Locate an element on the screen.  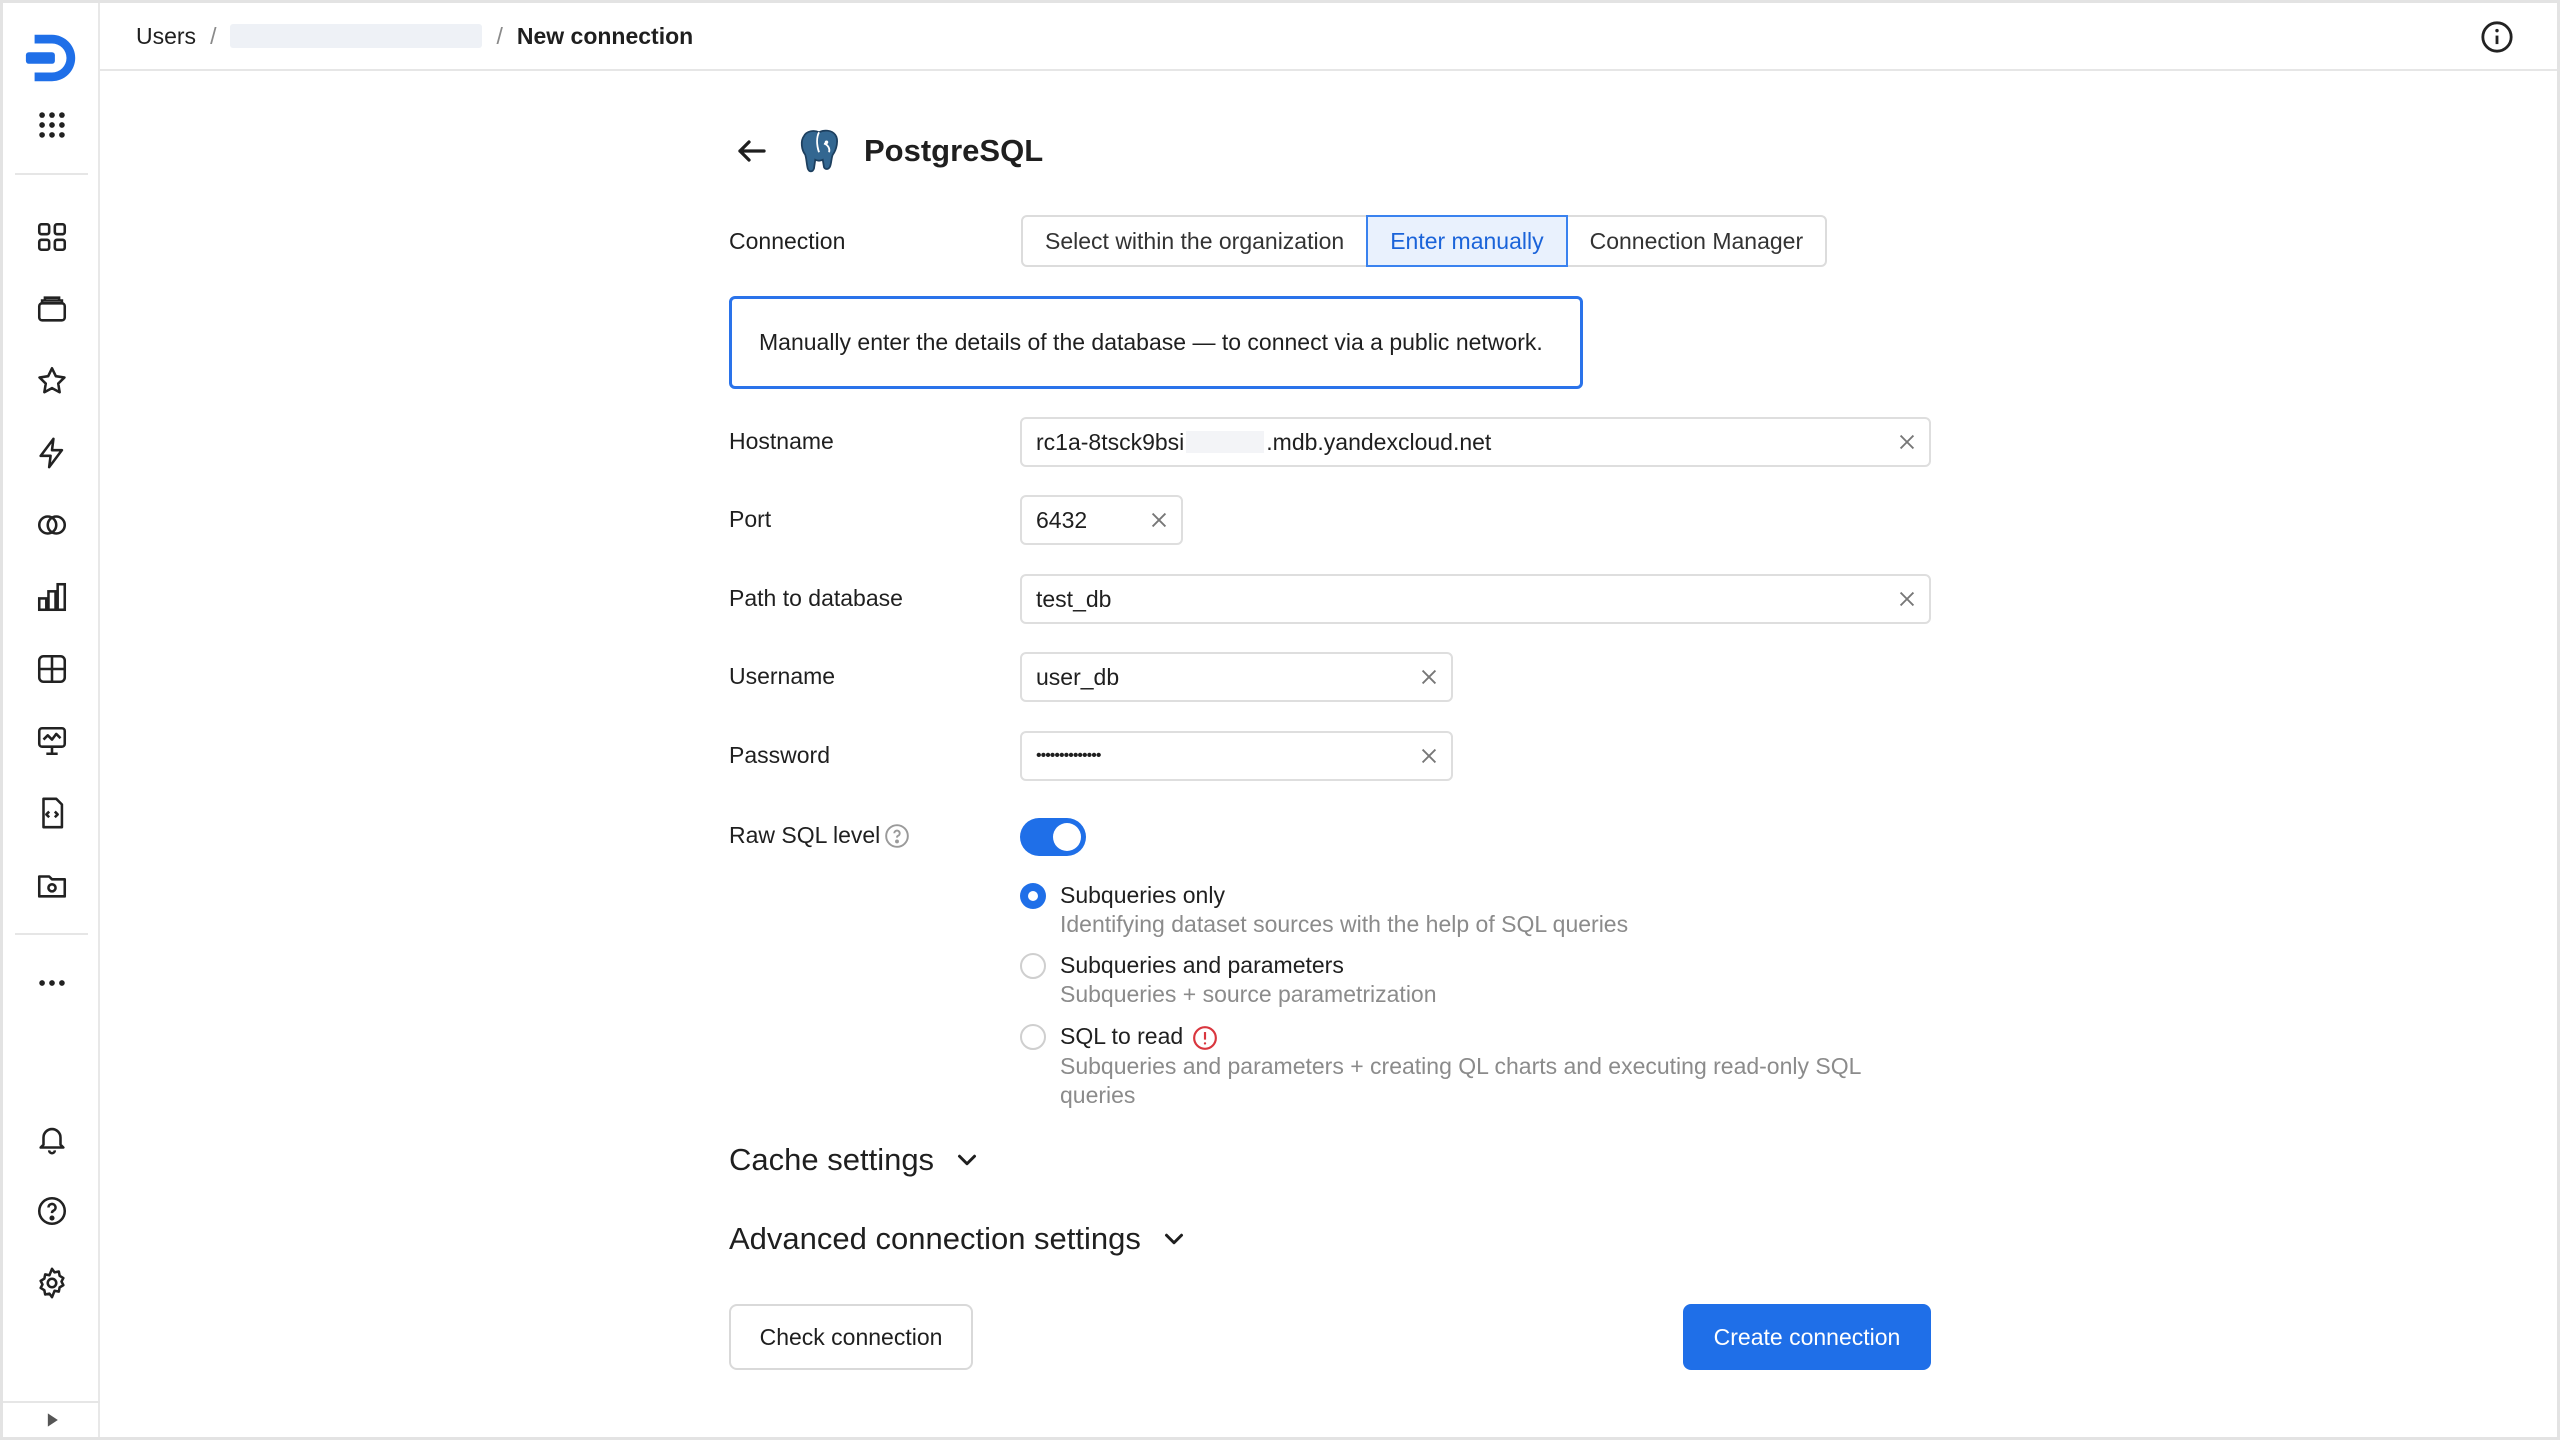
tab-connection-manager: Connection Manager is located at coordinates (1697, 241).